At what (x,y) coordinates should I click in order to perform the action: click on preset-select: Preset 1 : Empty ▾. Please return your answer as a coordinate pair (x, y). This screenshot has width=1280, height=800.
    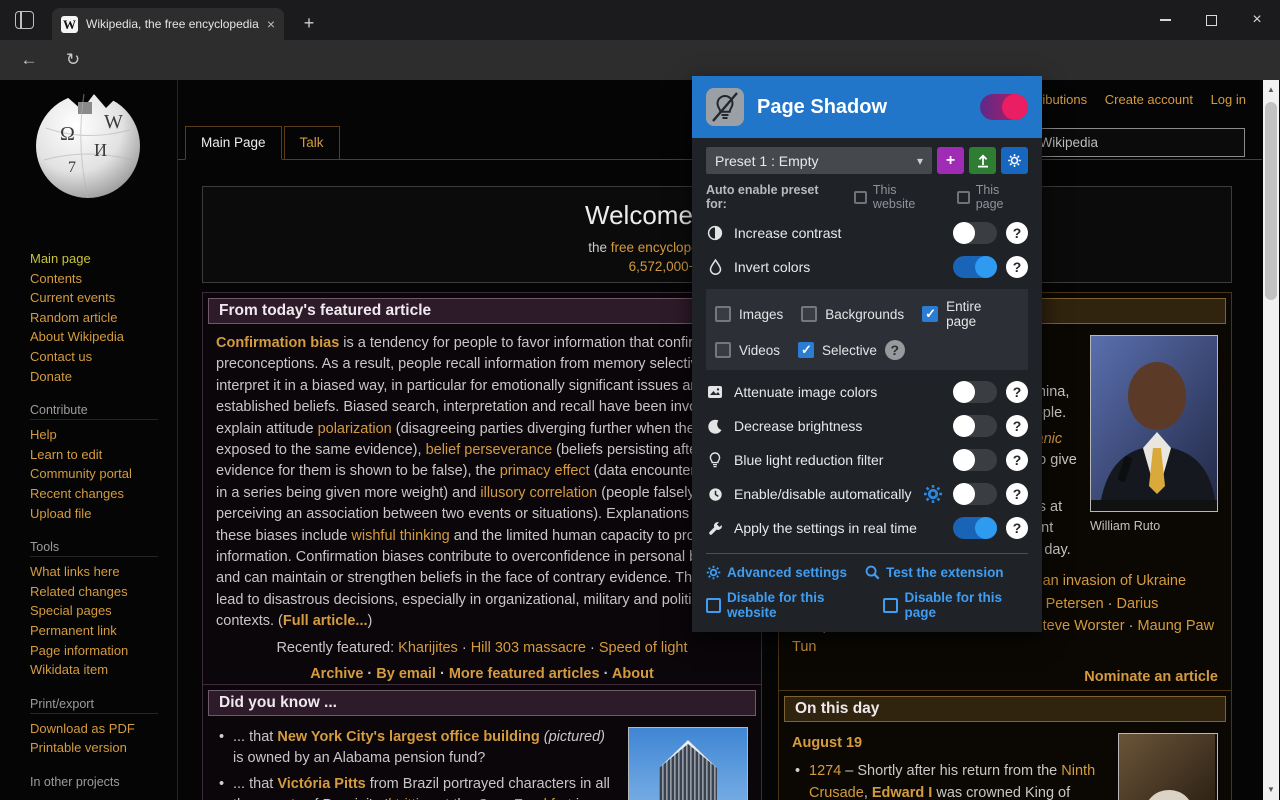
    Looking at the image, I should click on (819, 160).